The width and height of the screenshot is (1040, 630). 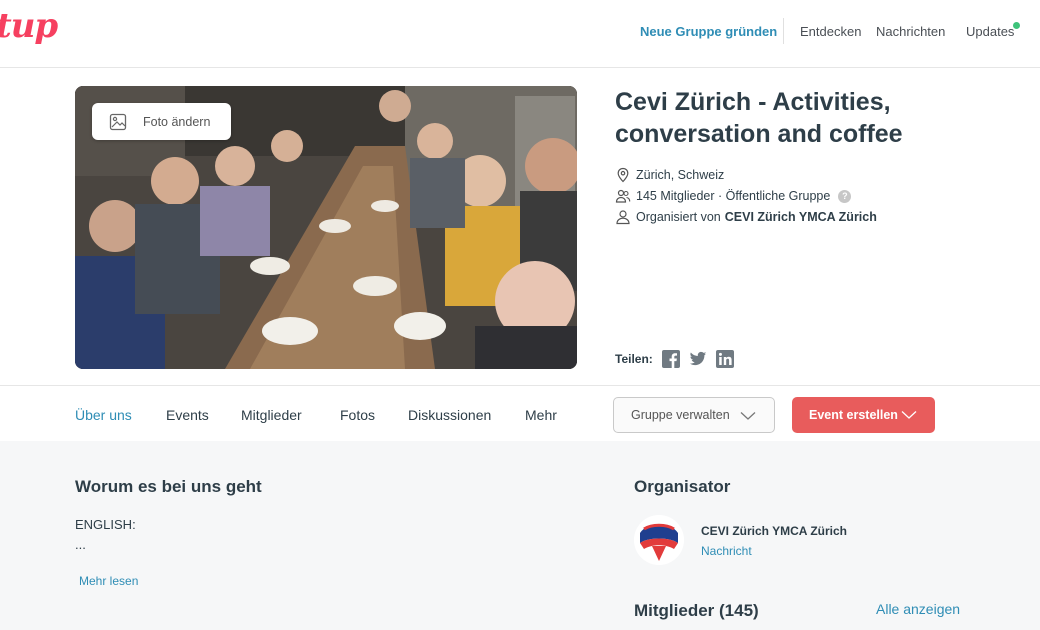 I want to click on location-text: Zürich, Schweiz, so click(x=680, y=175).